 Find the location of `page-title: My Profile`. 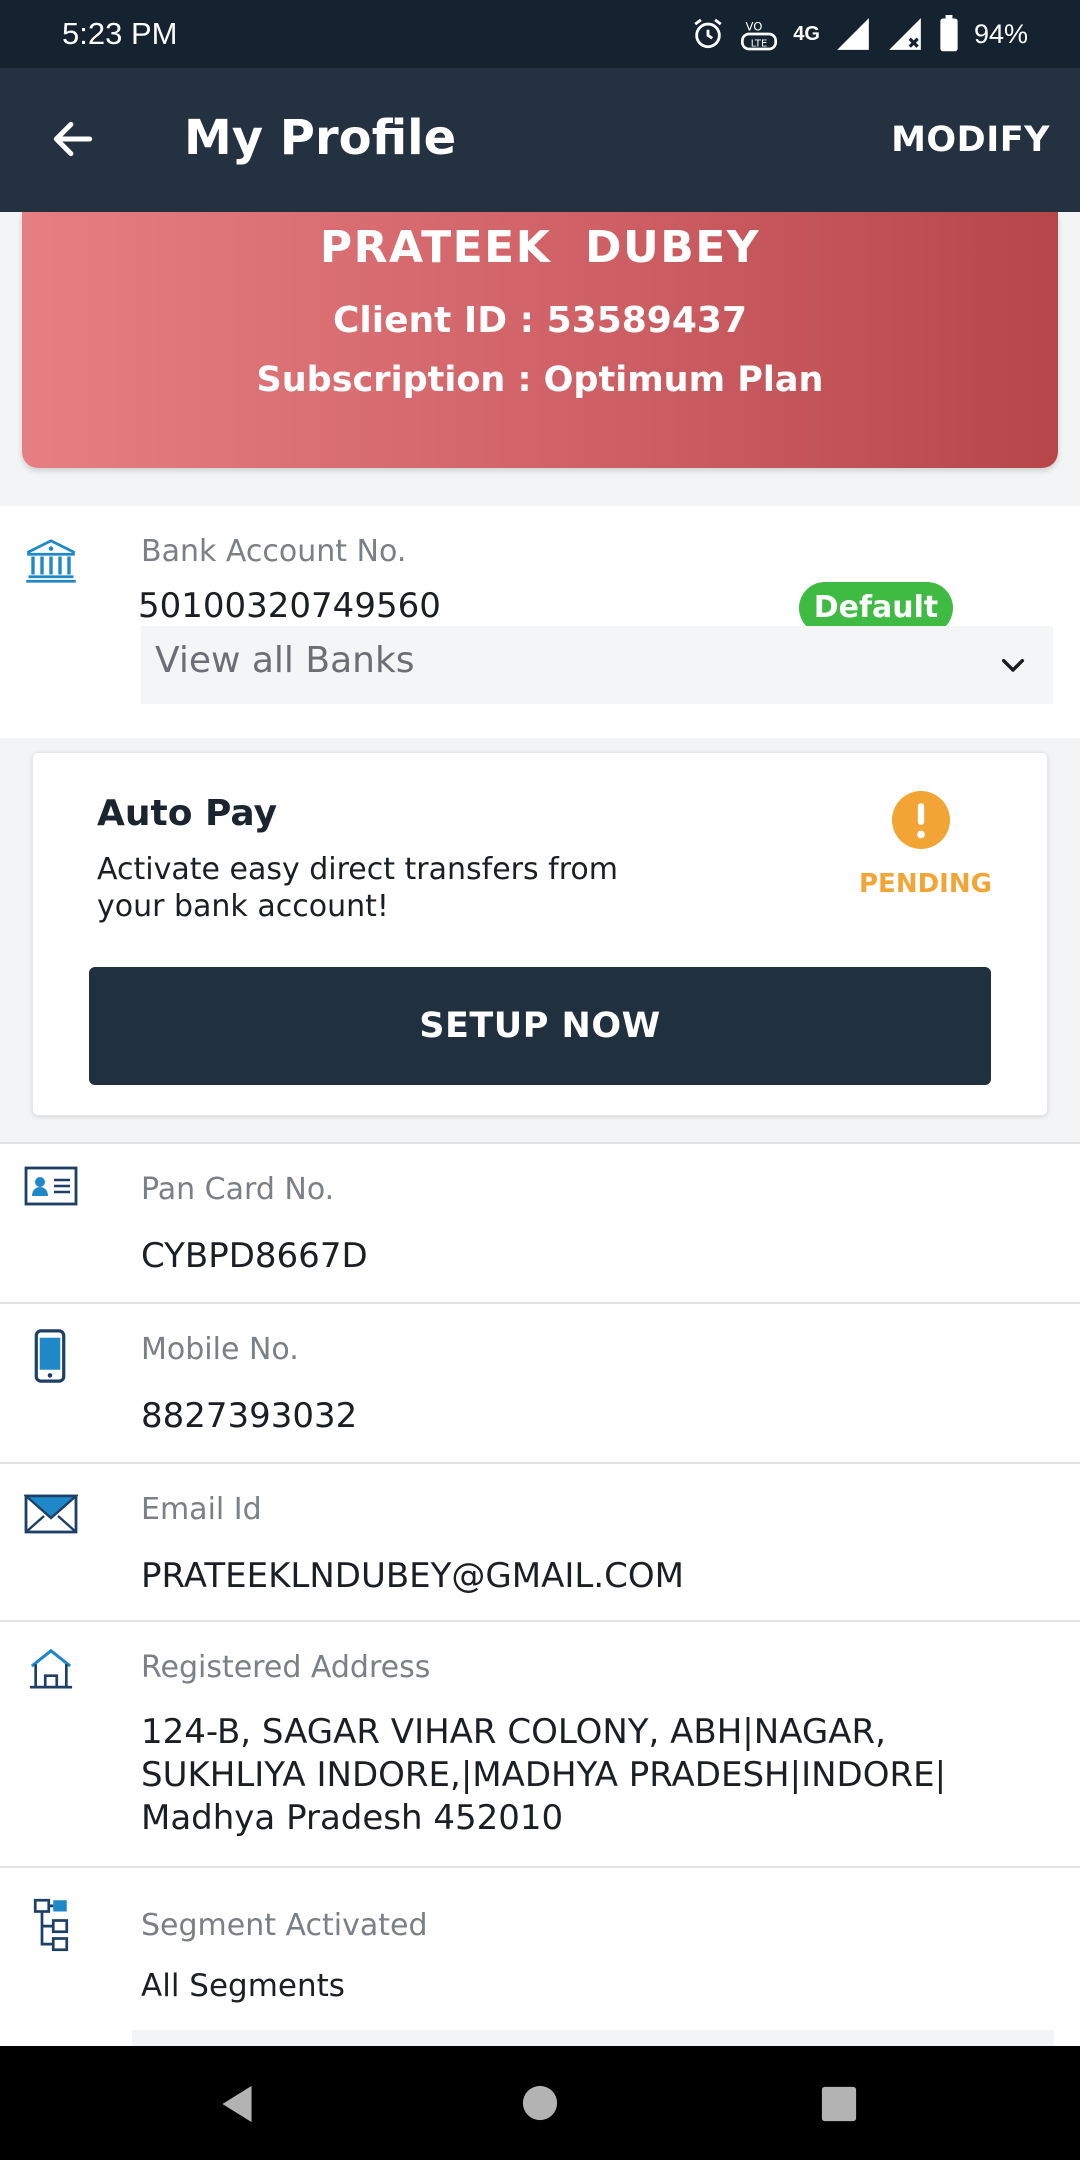

page-title: My Profile is located at coordinates (320, 138).